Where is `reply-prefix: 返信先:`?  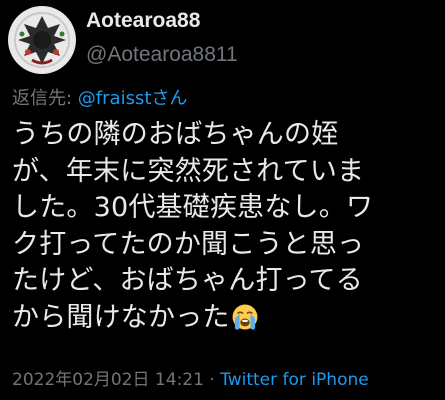 reply-prefix: 返信先: is located at coordinates (45, 98).